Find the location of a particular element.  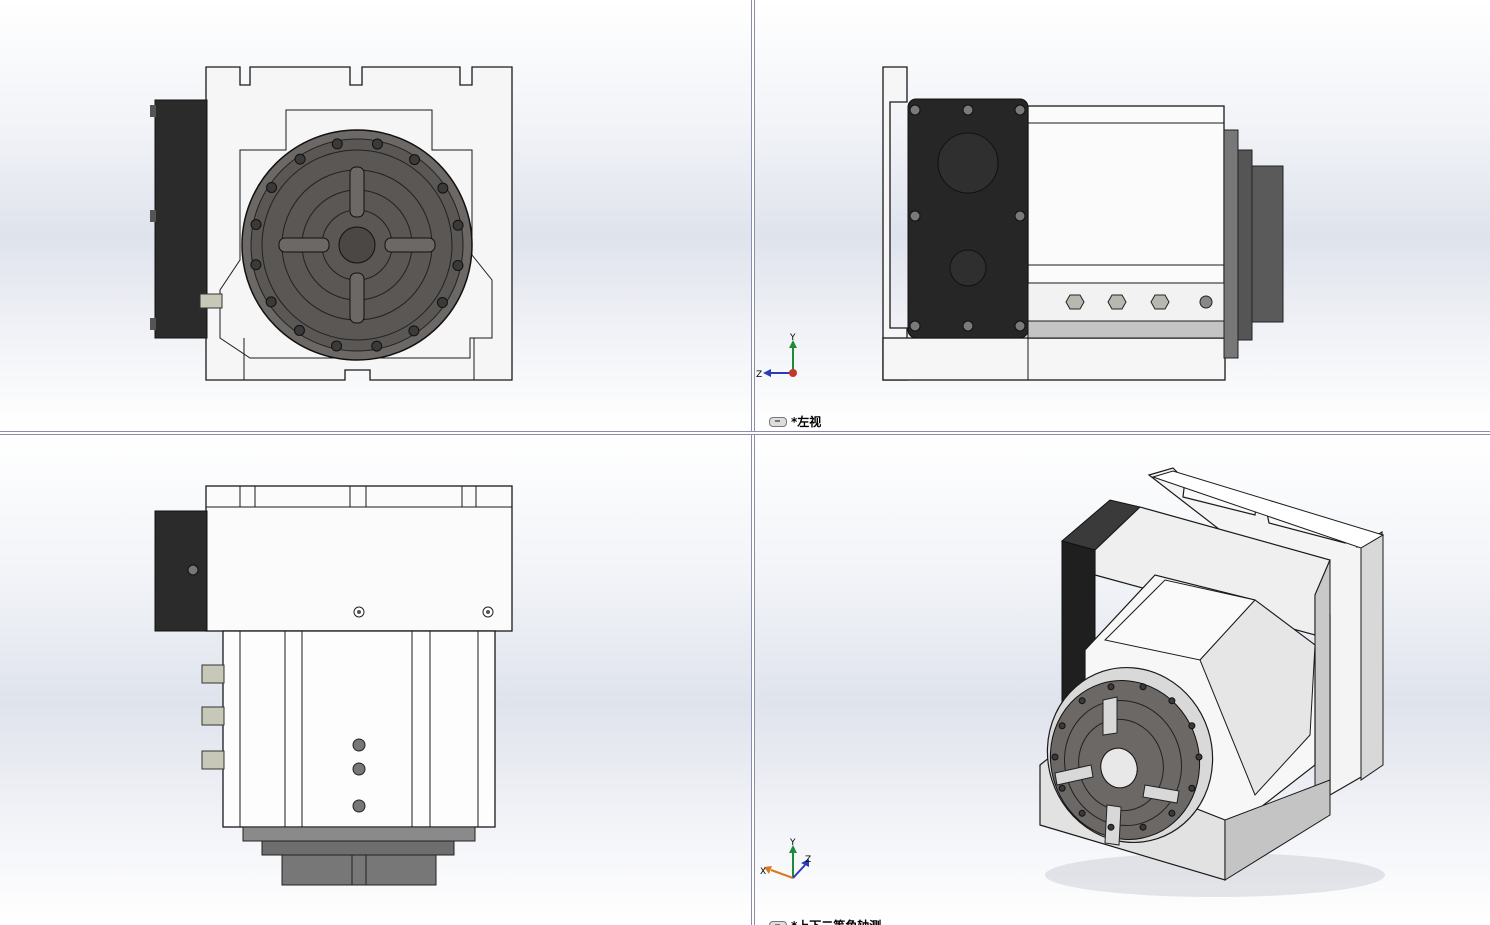

left-view-drawing: Y Z is located at coordinates (1020, 223).